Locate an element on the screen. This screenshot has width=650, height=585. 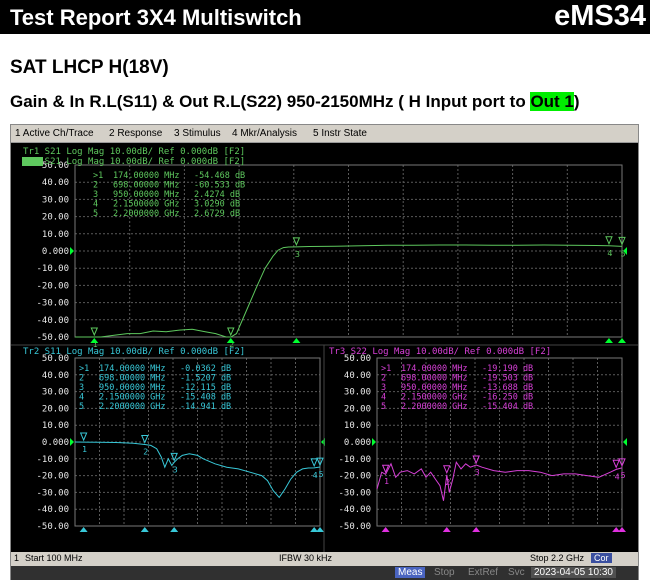
tr3-stimulus-marker is located at coordinates (476, 529).